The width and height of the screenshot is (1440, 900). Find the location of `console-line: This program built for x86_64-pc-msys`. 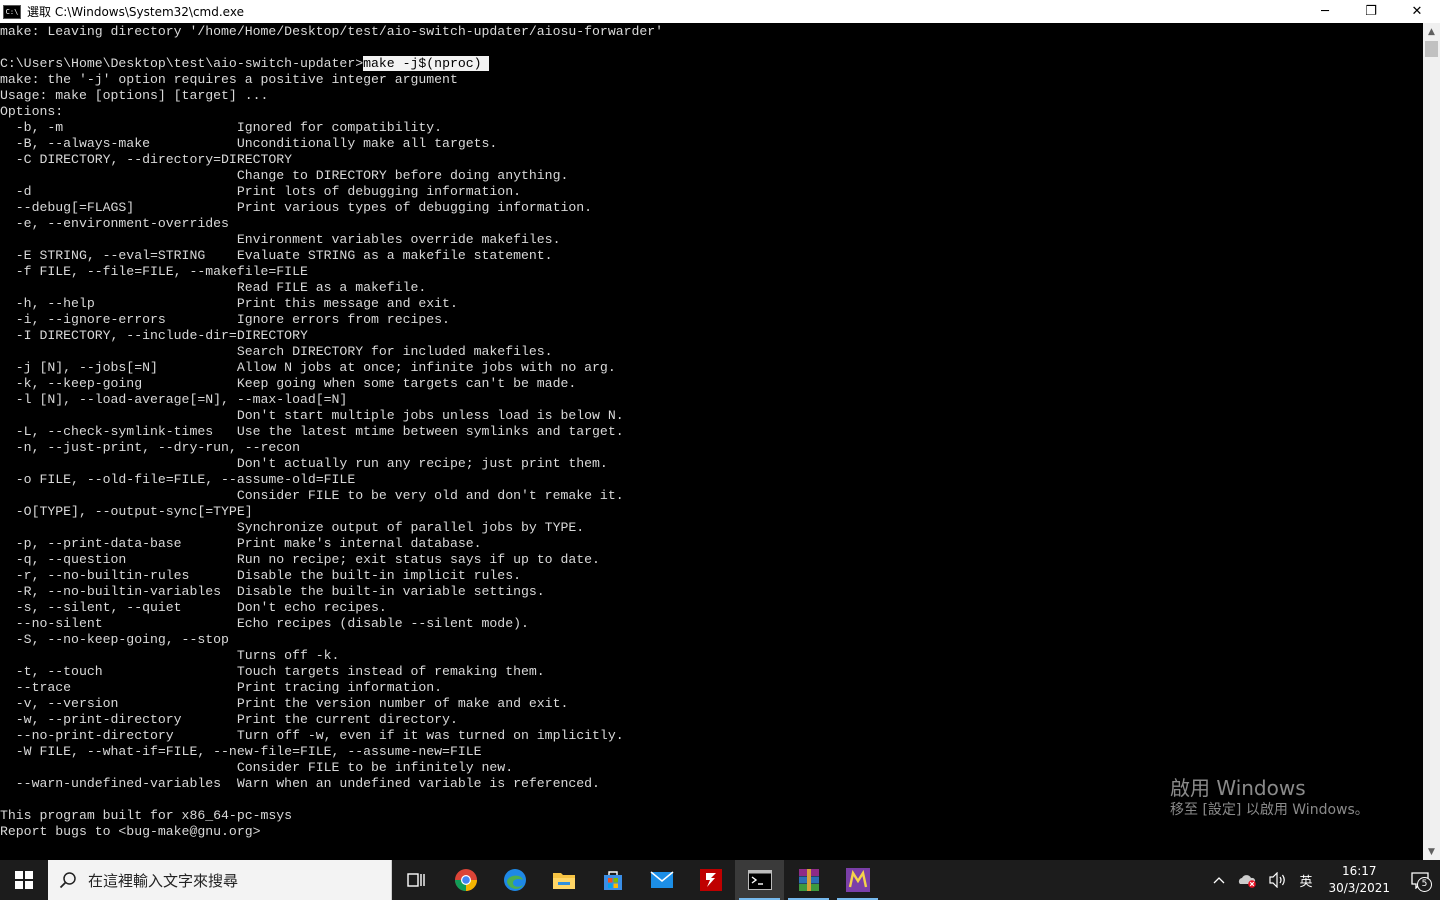

console-line: This program built for x86_64-pc-msys is located at coordinates (146, 815).